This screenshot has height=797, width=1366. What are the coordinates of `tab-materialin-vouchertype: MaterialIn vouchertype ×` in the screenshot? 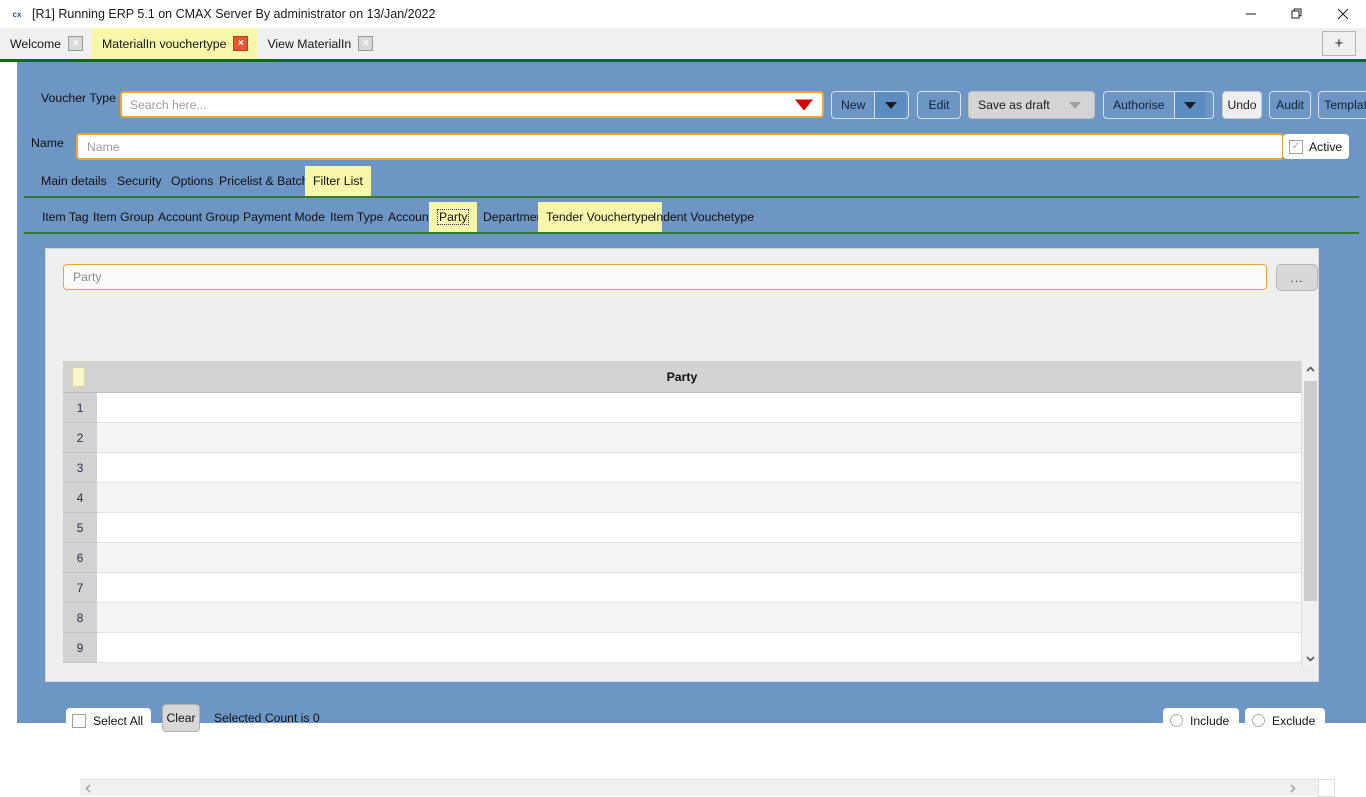 It's located at (175, 43).